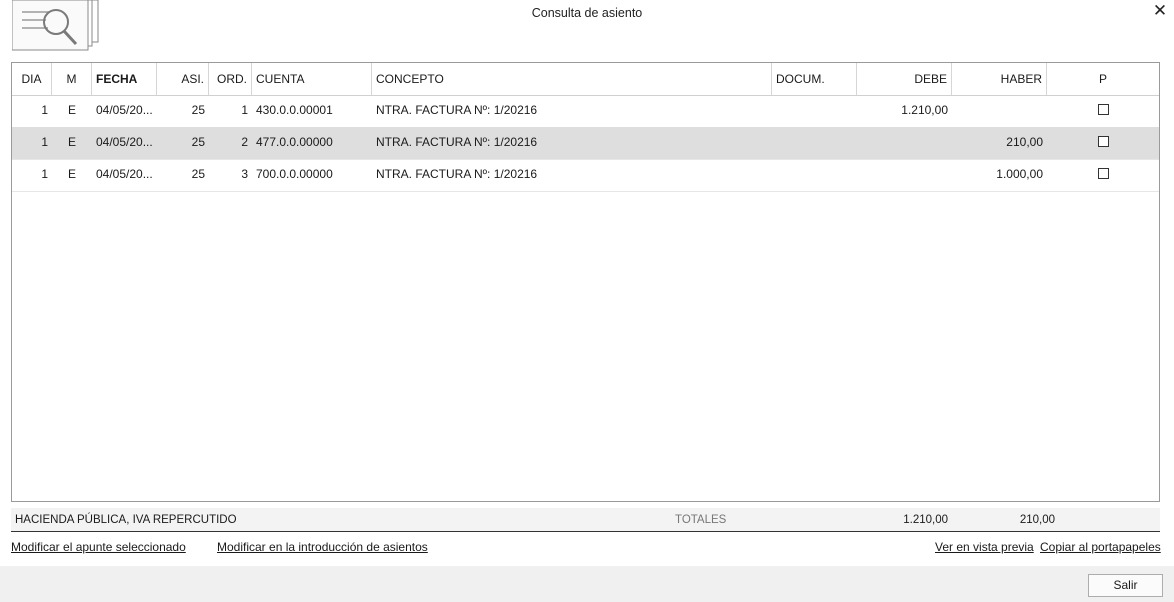  Describe the element at coordinates (1019, 174) in the screenshot. I see `cell-haber: 1.000,00` at that location.